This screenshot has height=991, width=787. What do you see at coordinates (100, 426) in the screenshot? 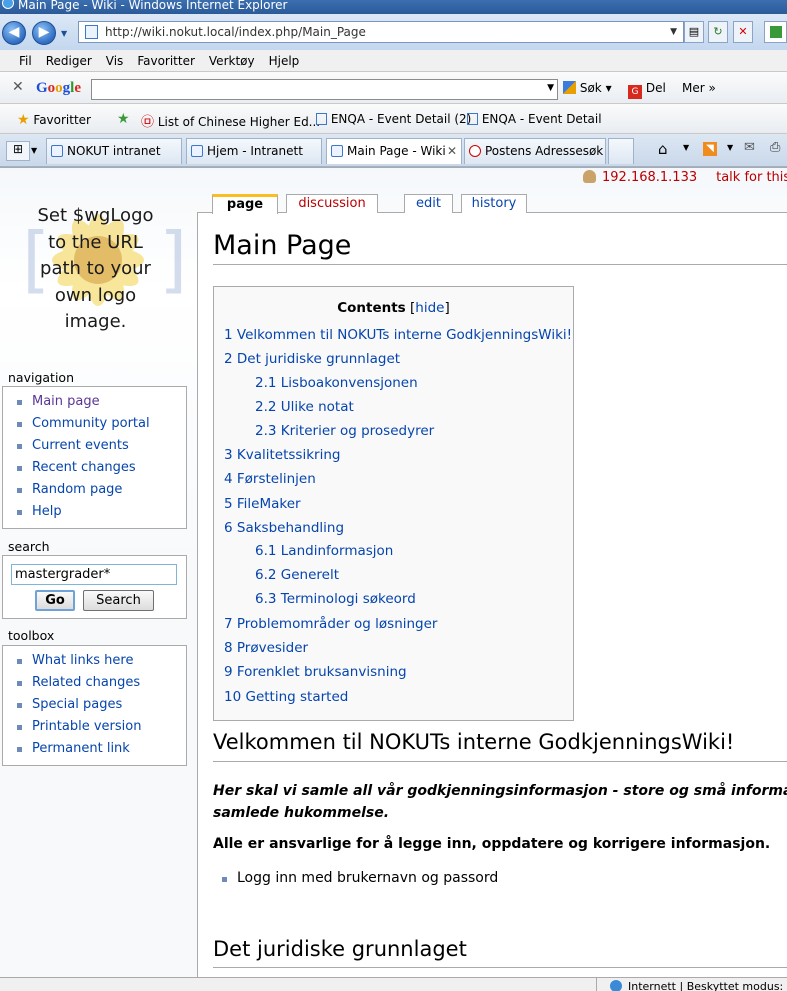
I see `nav-community-portal: Community portal` at bounding box center [100, 426].